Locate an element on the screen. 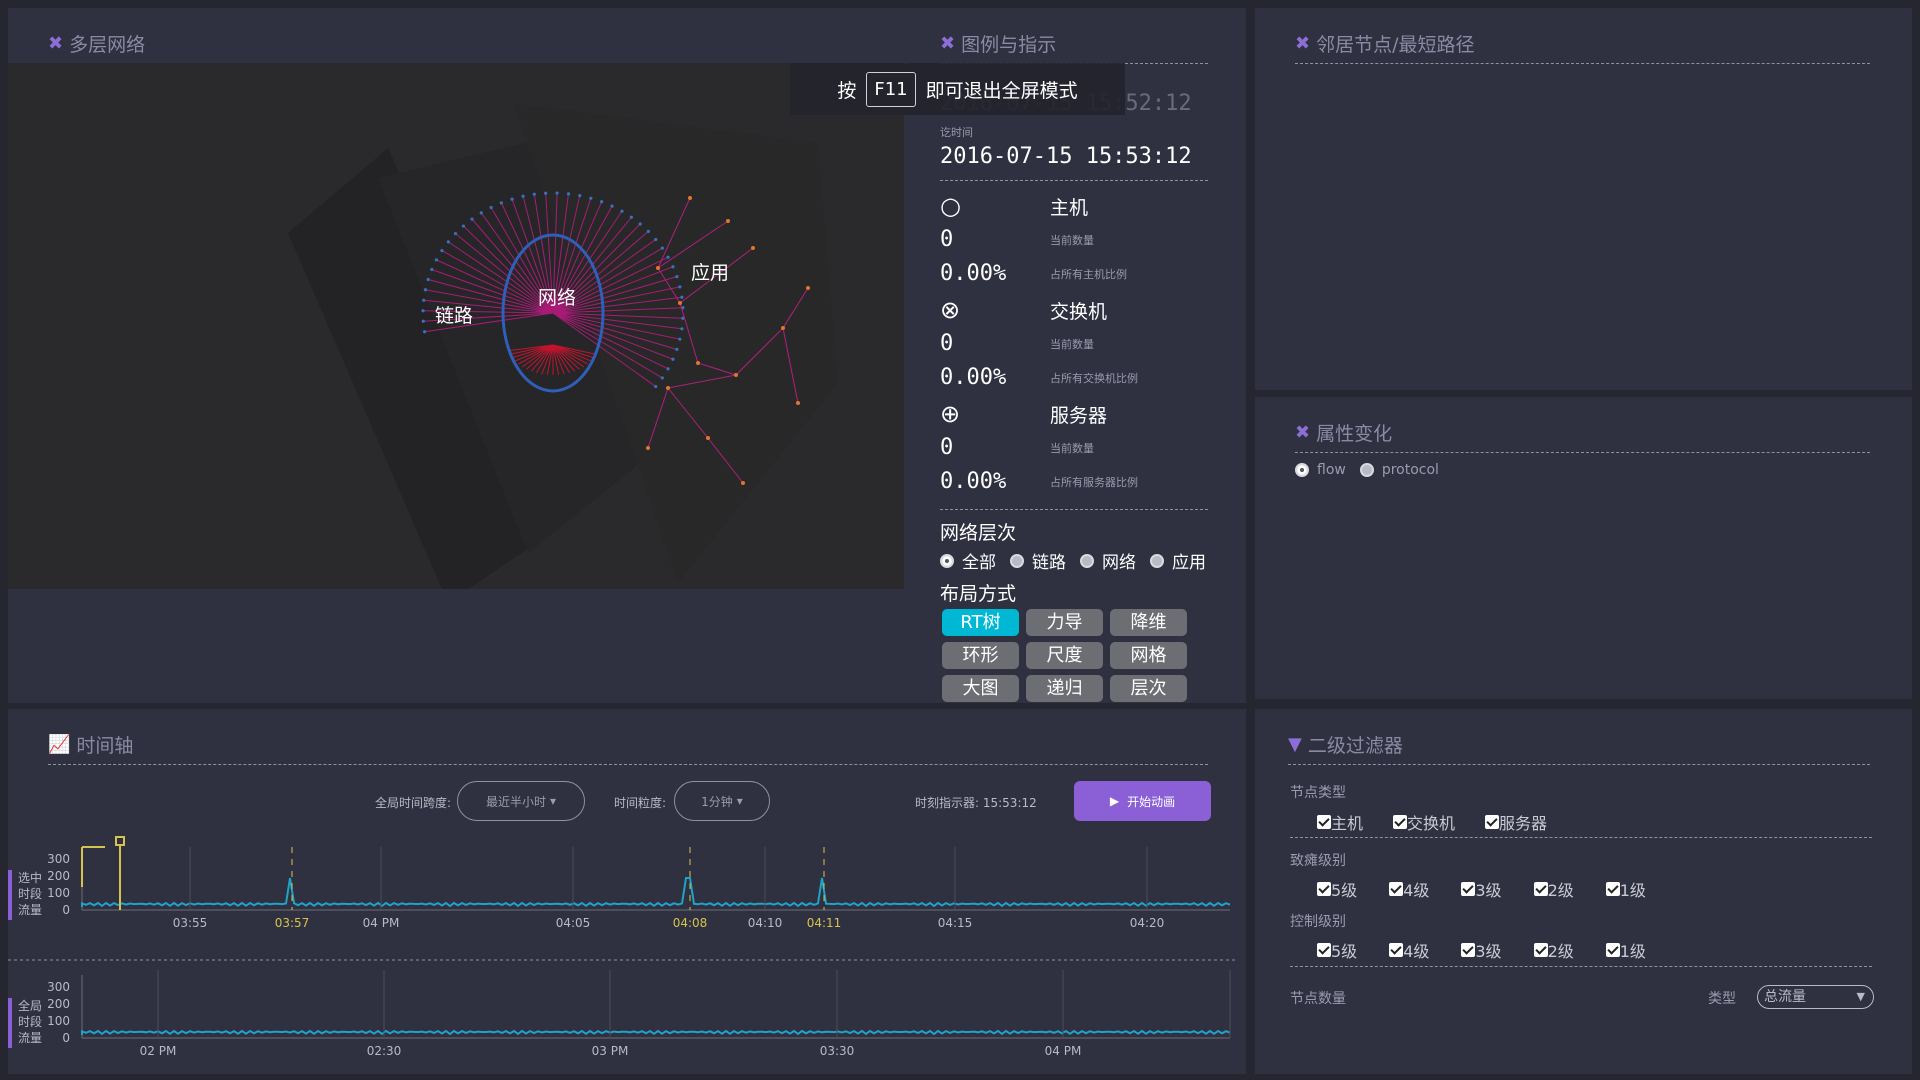  layer-label-app: 应用 is located at coordinates (710, 273).